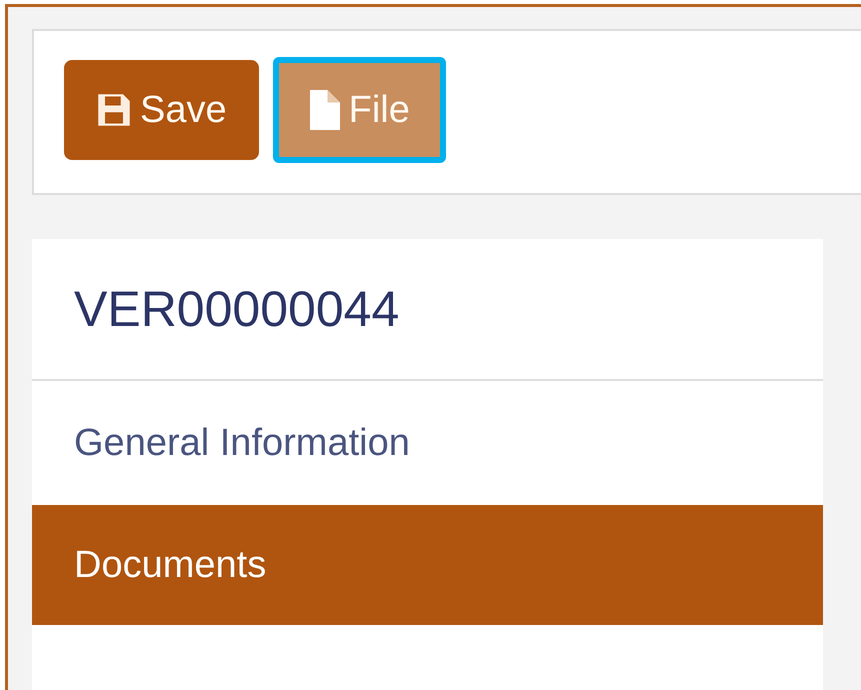 Image resolution: width=861 pixels, height=690 pixels. What do you see at coordinates (324, 110) in the screenshot?
I see `document-icon` at bounding box center [324, 110].